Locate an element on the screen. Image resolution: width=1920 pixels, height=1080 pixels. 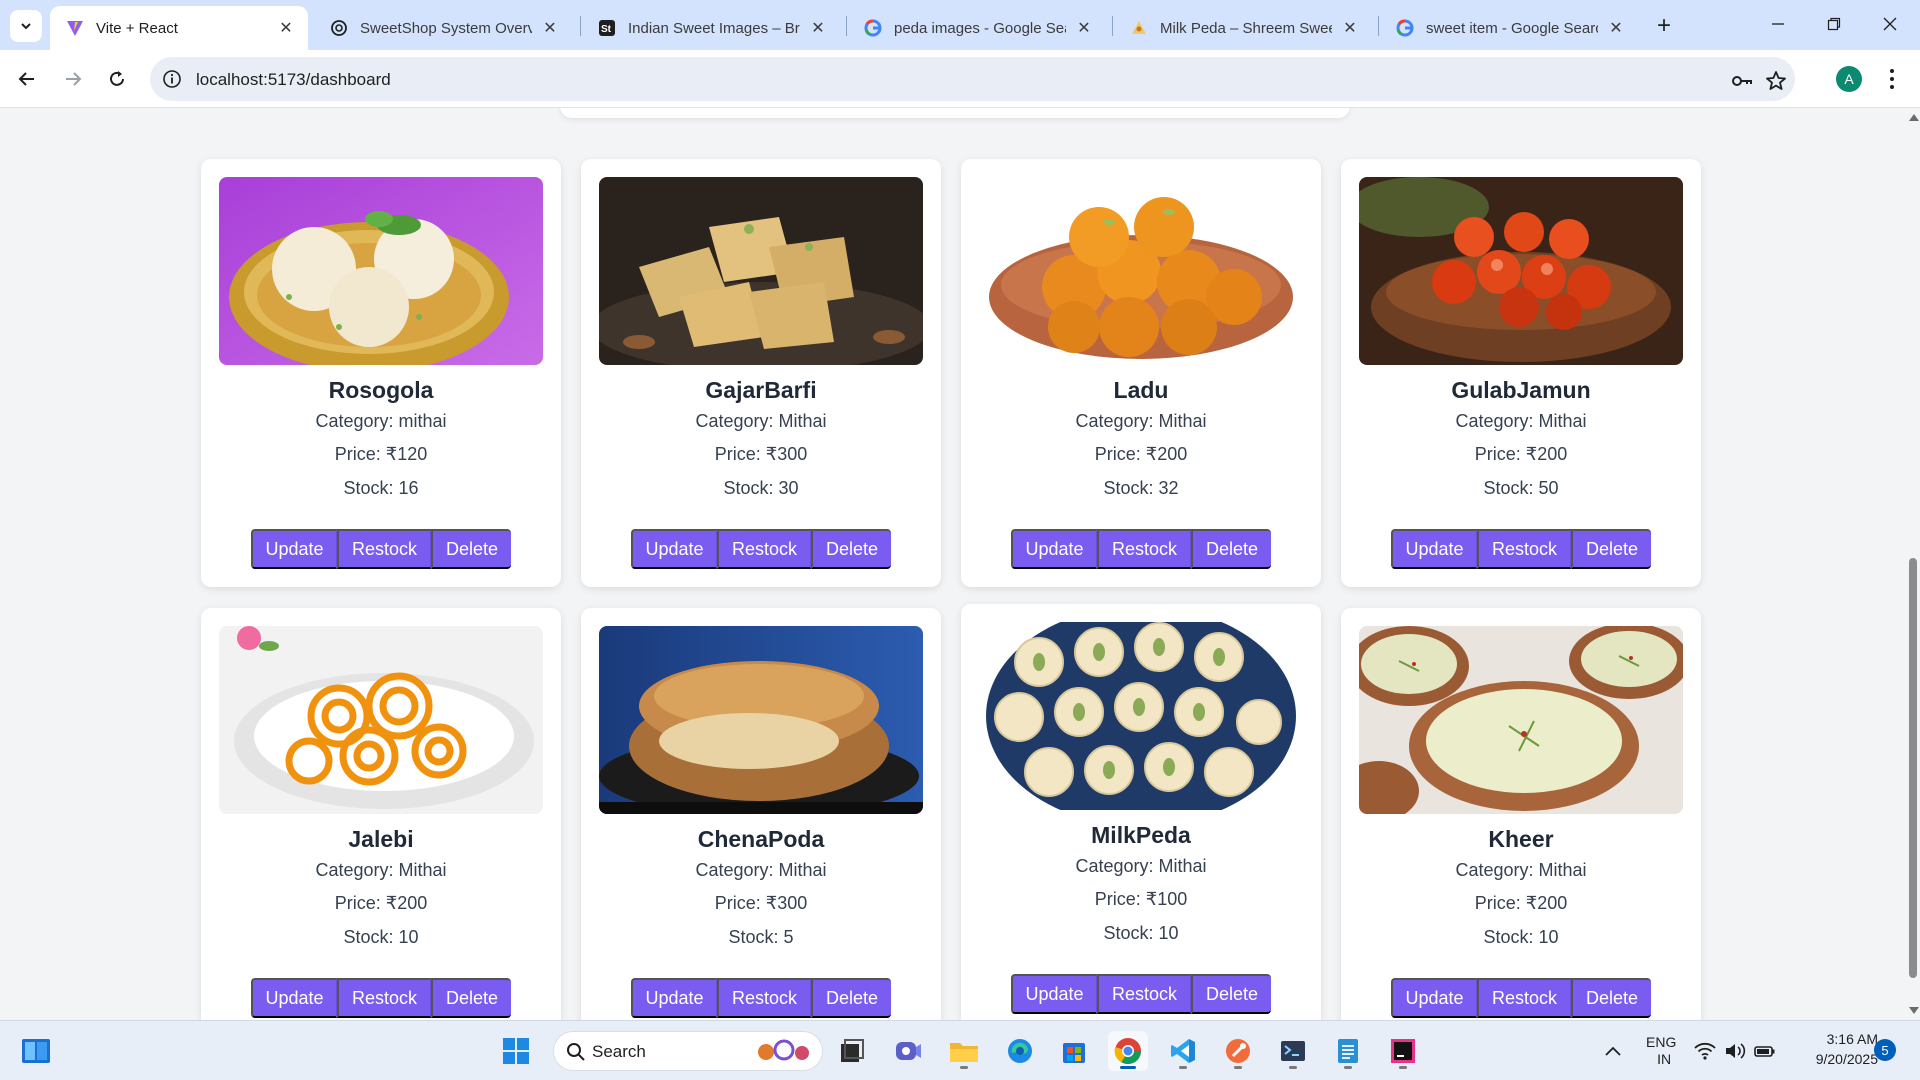
tab-sweet-item-search: sweet item - Google Searc ✕ is located at coordinates (1509, 28).